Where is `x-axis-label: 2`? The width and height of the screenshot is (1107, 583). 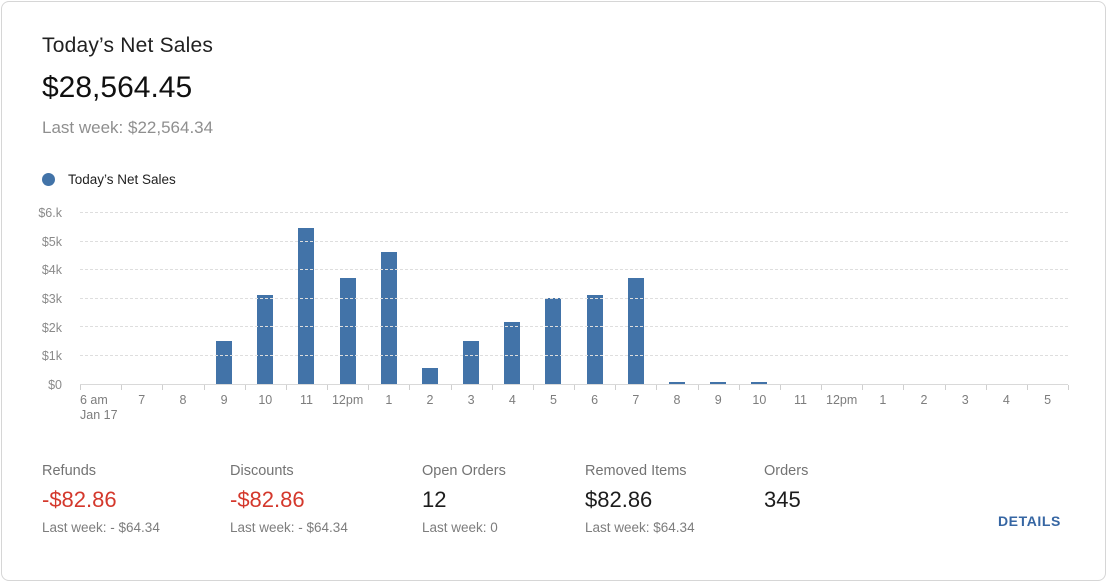
x-axis-label: 2 is located at coordinates (430, 400).